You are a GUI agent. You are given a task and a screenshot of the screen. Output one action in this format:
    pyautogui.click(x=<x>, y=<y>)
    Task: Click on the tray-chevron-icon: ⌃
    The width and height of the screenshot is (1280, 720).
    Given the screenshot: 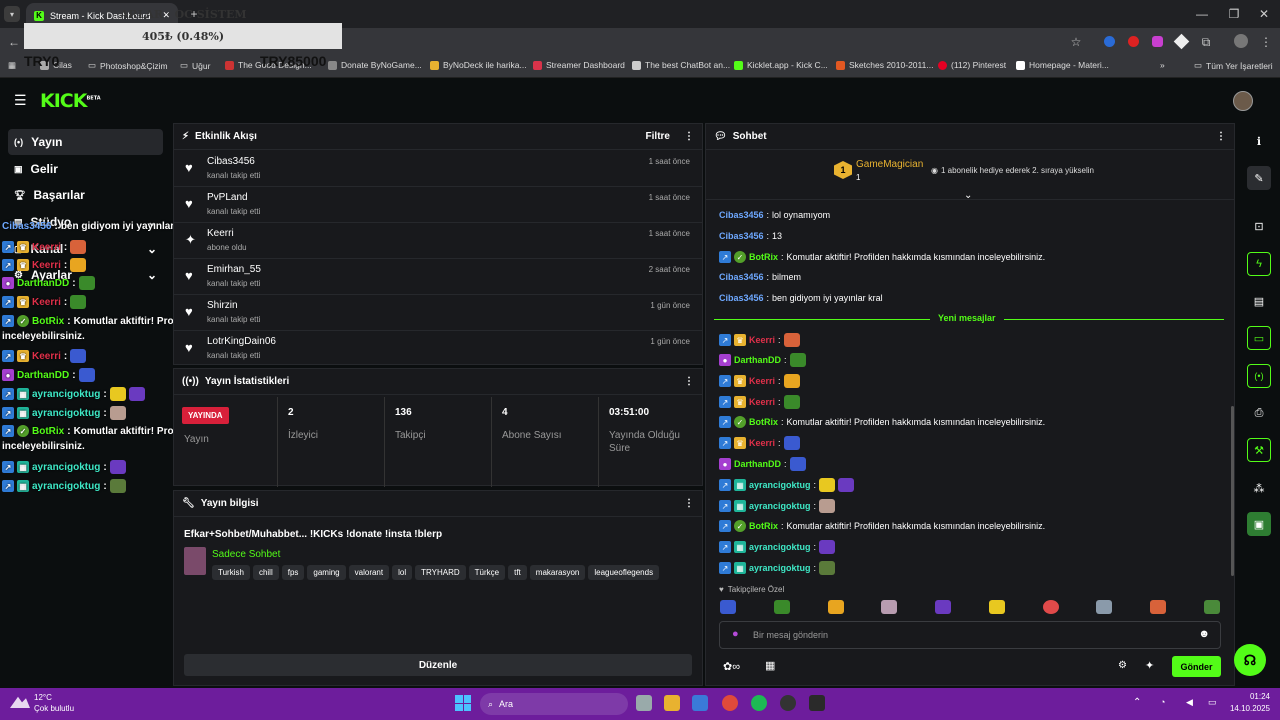 What is the action you would take?
    pyautogui.click(x=1137, y=702)
    